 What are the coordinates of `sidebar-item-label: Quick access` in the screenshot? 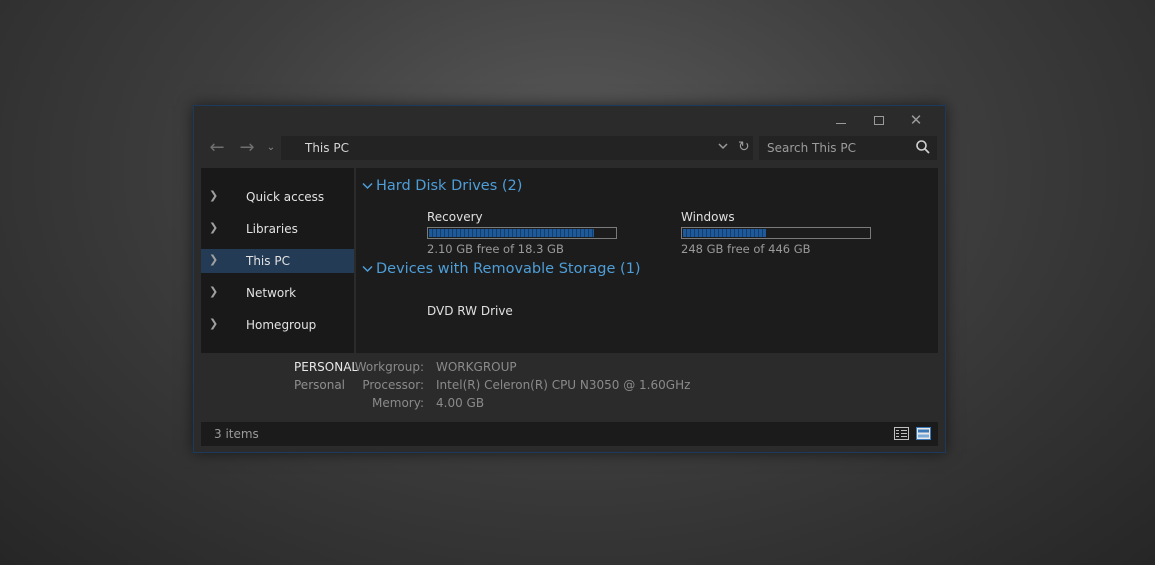 It's located at (285, 197).